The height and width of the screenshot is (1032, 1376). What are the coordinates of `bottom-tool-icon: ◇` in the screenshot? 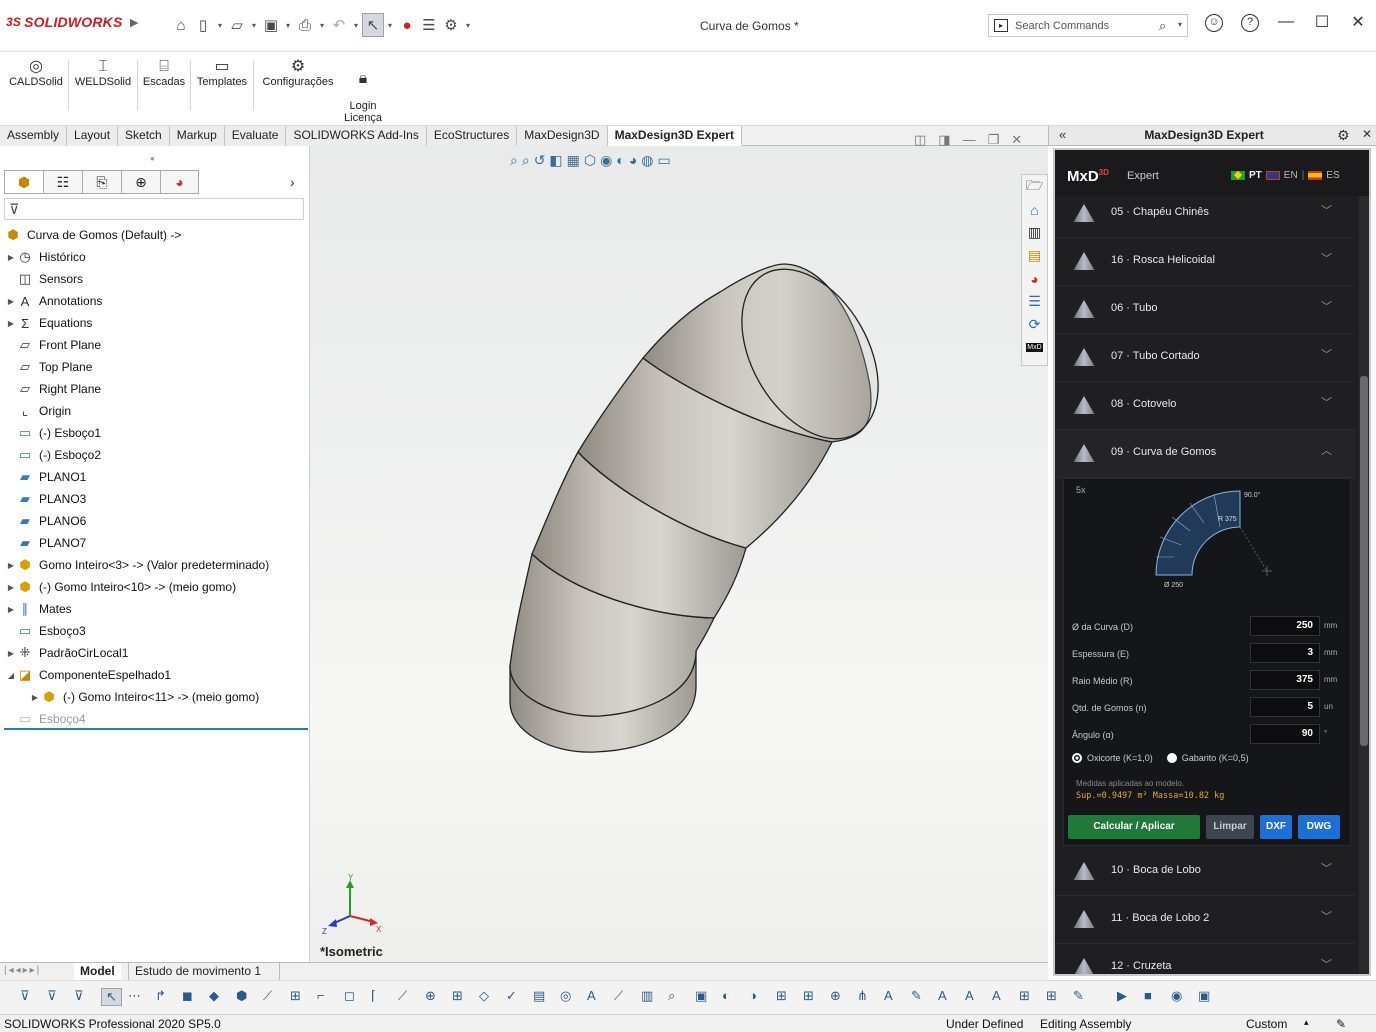 It's located at (484, 996).